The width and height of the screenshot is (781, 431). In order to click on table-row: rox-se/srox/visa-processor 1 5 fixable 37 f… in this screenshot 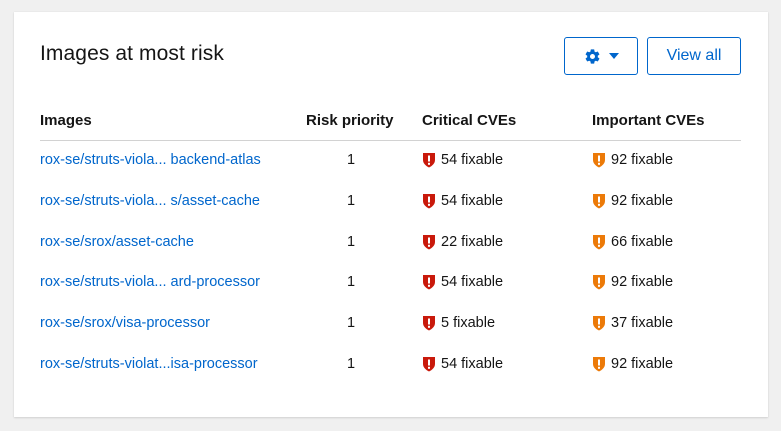, I will do `click(390, 333)`.